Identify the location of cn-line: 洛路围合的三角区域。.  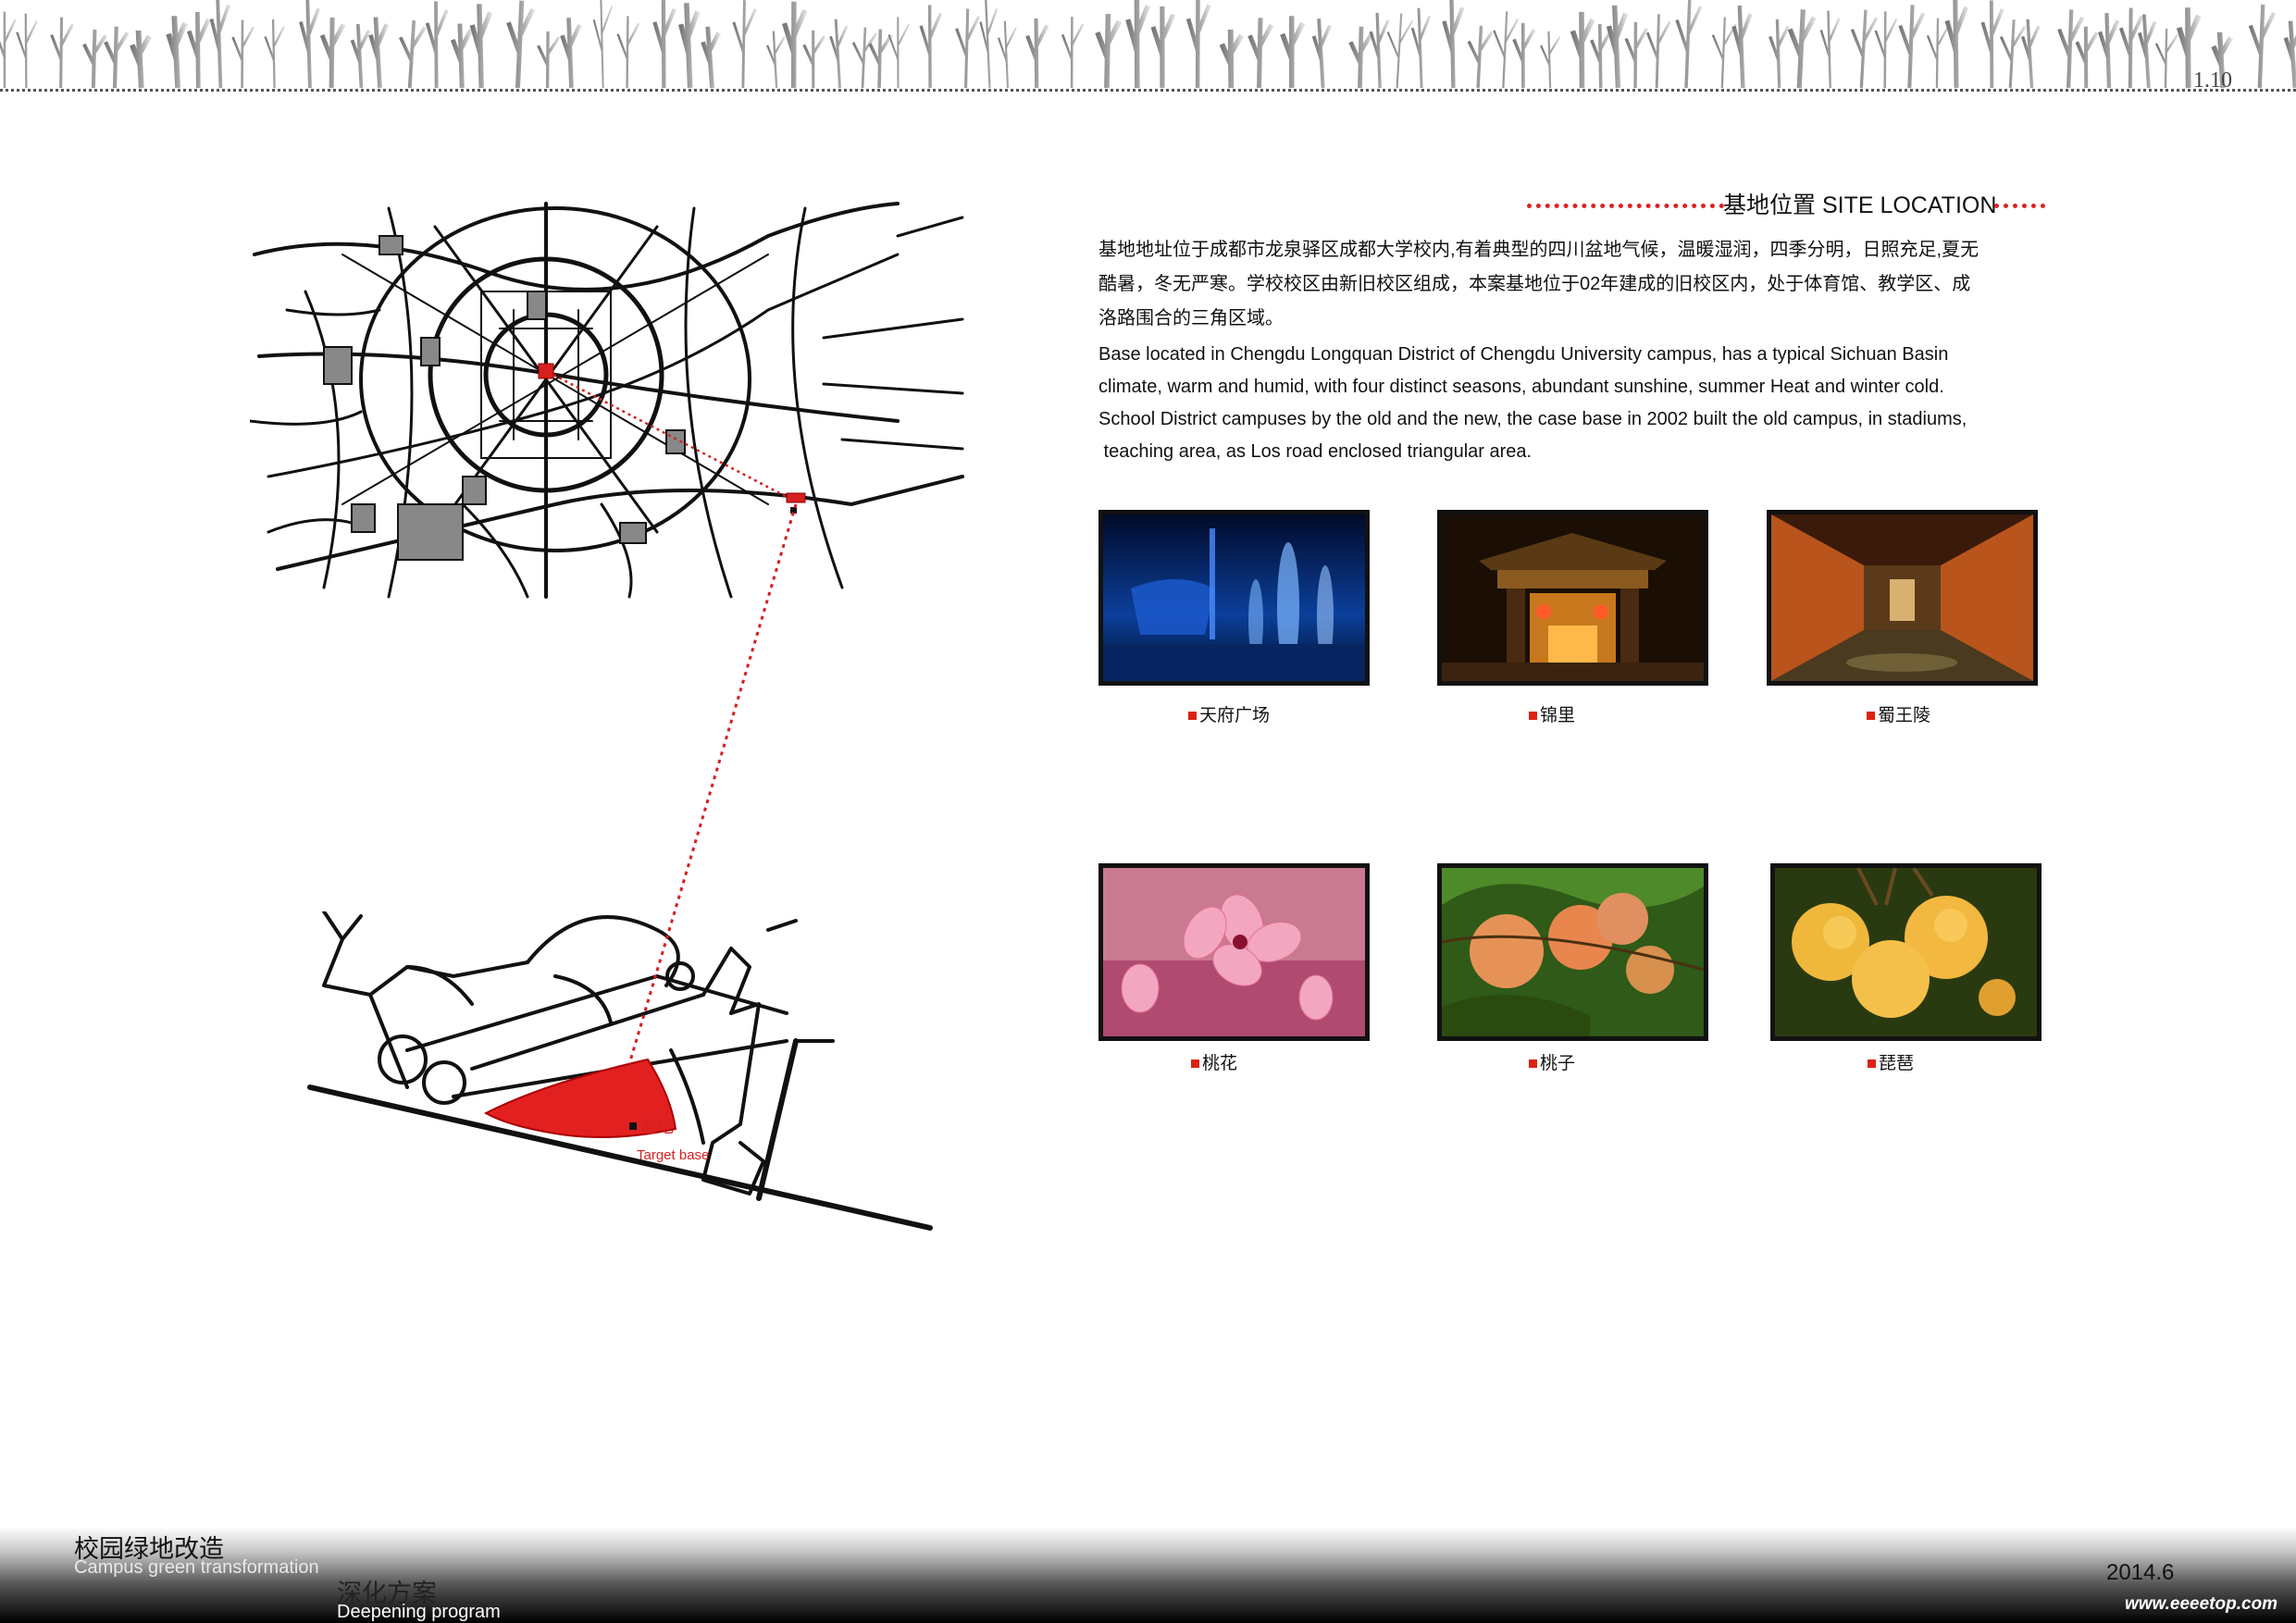
(1191, 318).